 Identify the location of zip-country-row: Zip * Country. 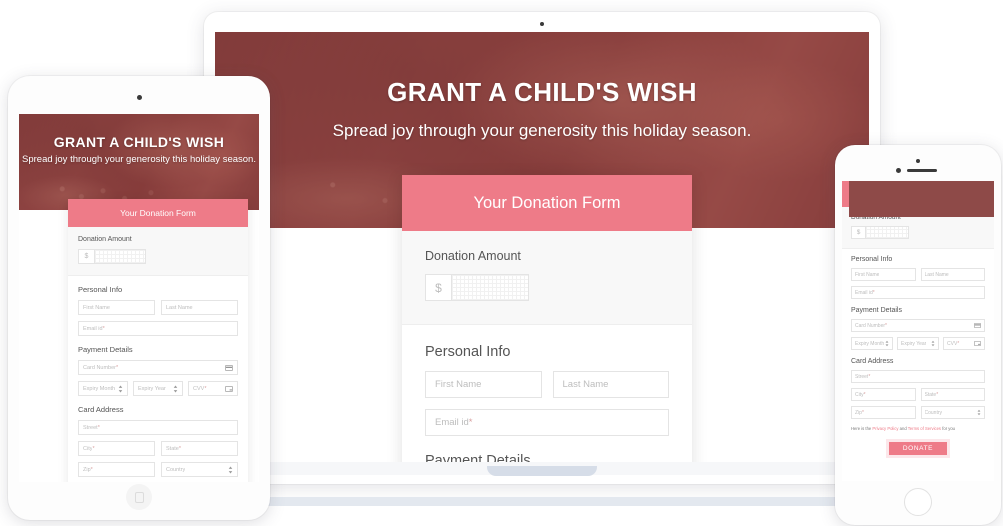
(158, 469).